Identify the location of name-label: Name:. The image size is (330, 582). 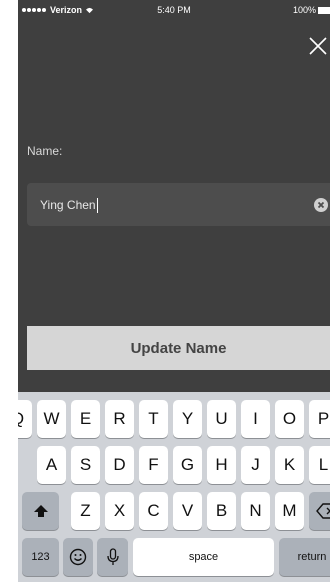
(45, 151).